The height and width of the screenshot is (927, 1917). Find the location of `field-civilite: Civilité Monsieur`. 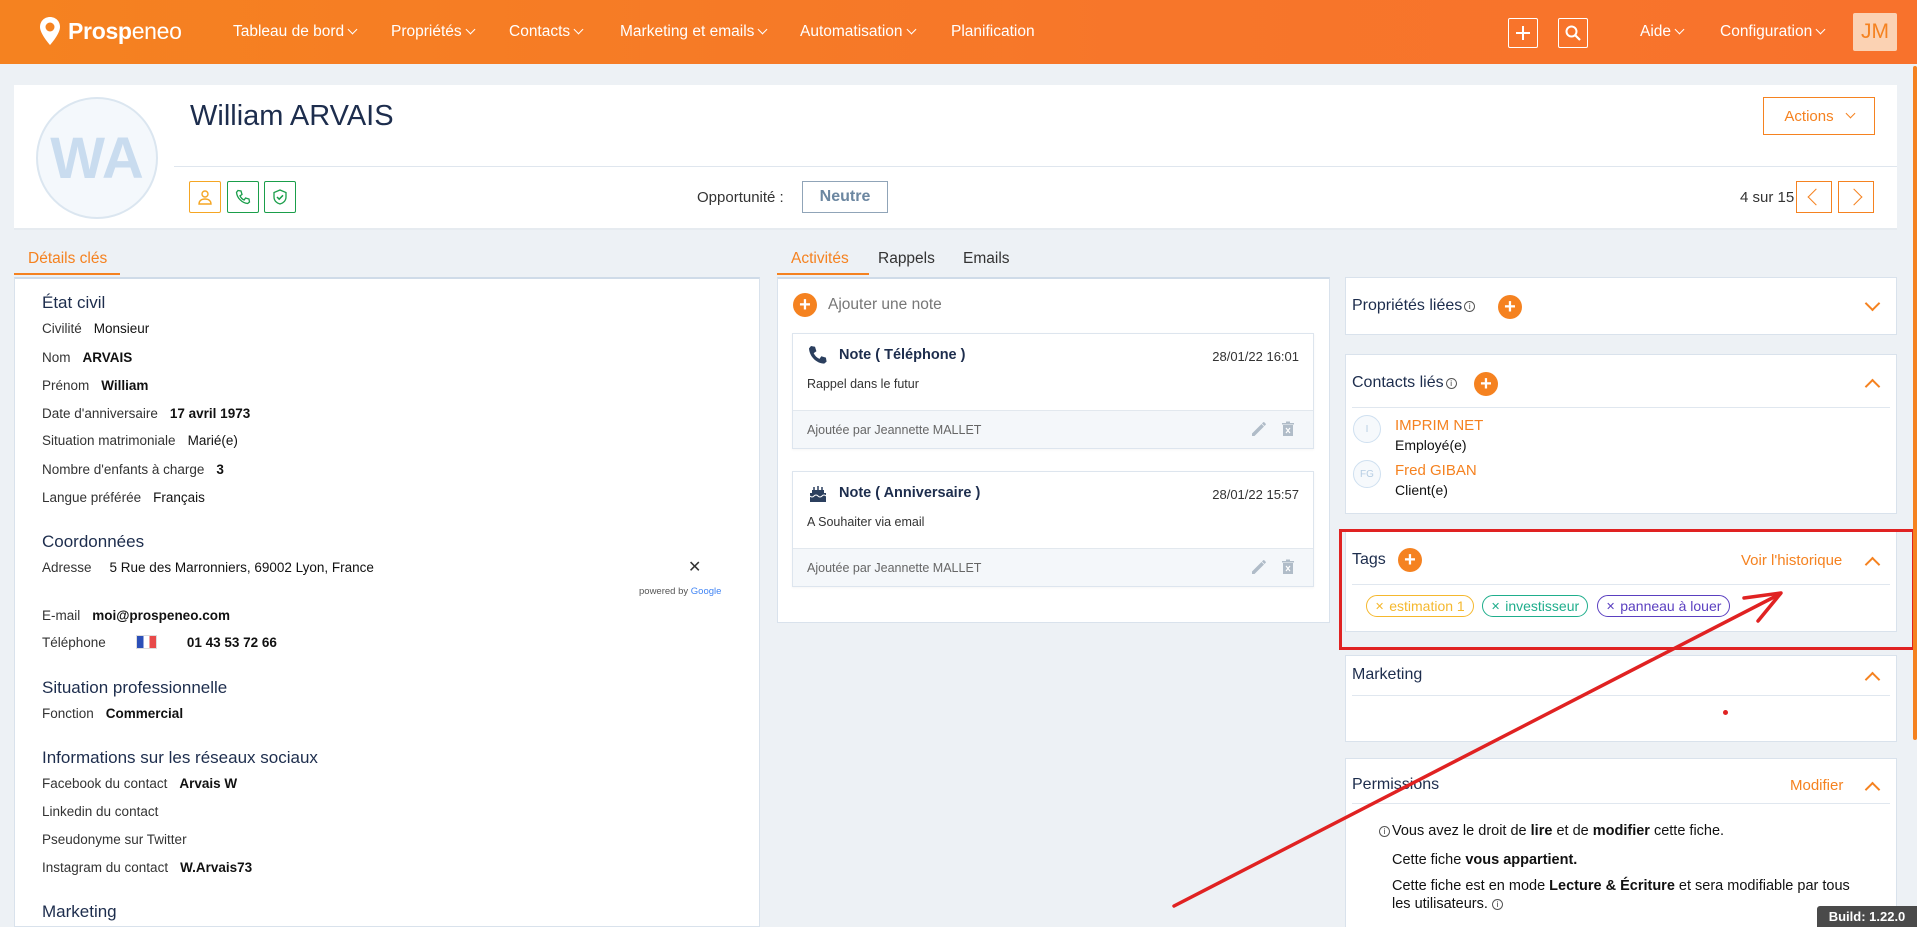

field-civilite: Civilité Monsieur is located at coordinates (96, 328).